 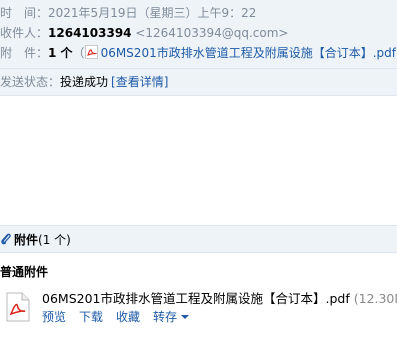 I want to click on attachments-title-row: 附件(1 个), so click(x=35, y=240).